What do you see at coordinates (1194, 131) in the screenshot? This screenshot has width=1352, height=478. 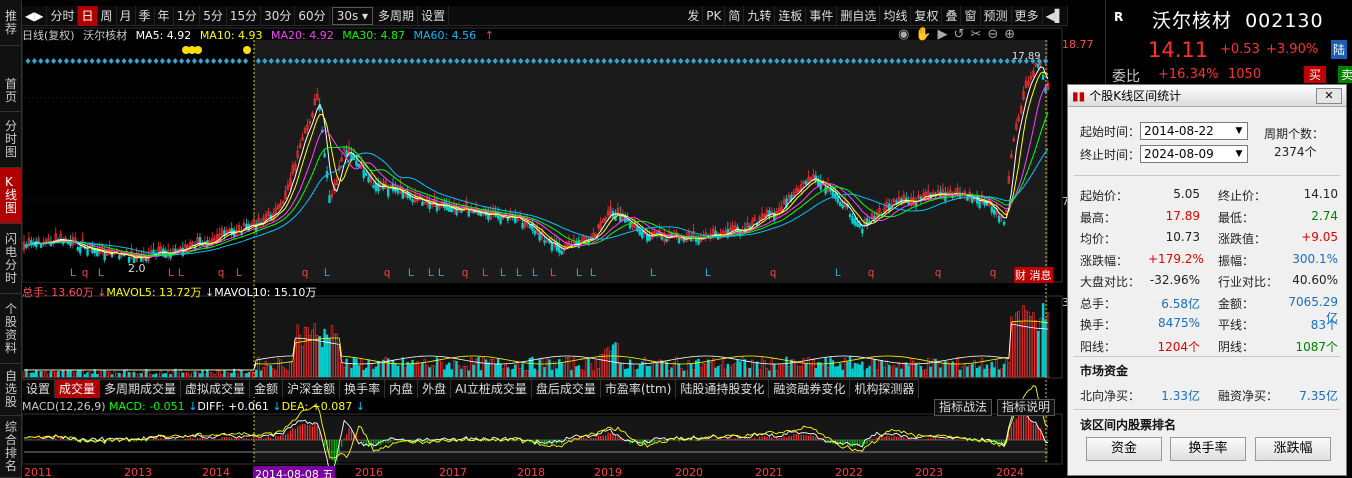 I see `start-date-select: 2014-08-22 ▼` at bounding box center [1194, 131].